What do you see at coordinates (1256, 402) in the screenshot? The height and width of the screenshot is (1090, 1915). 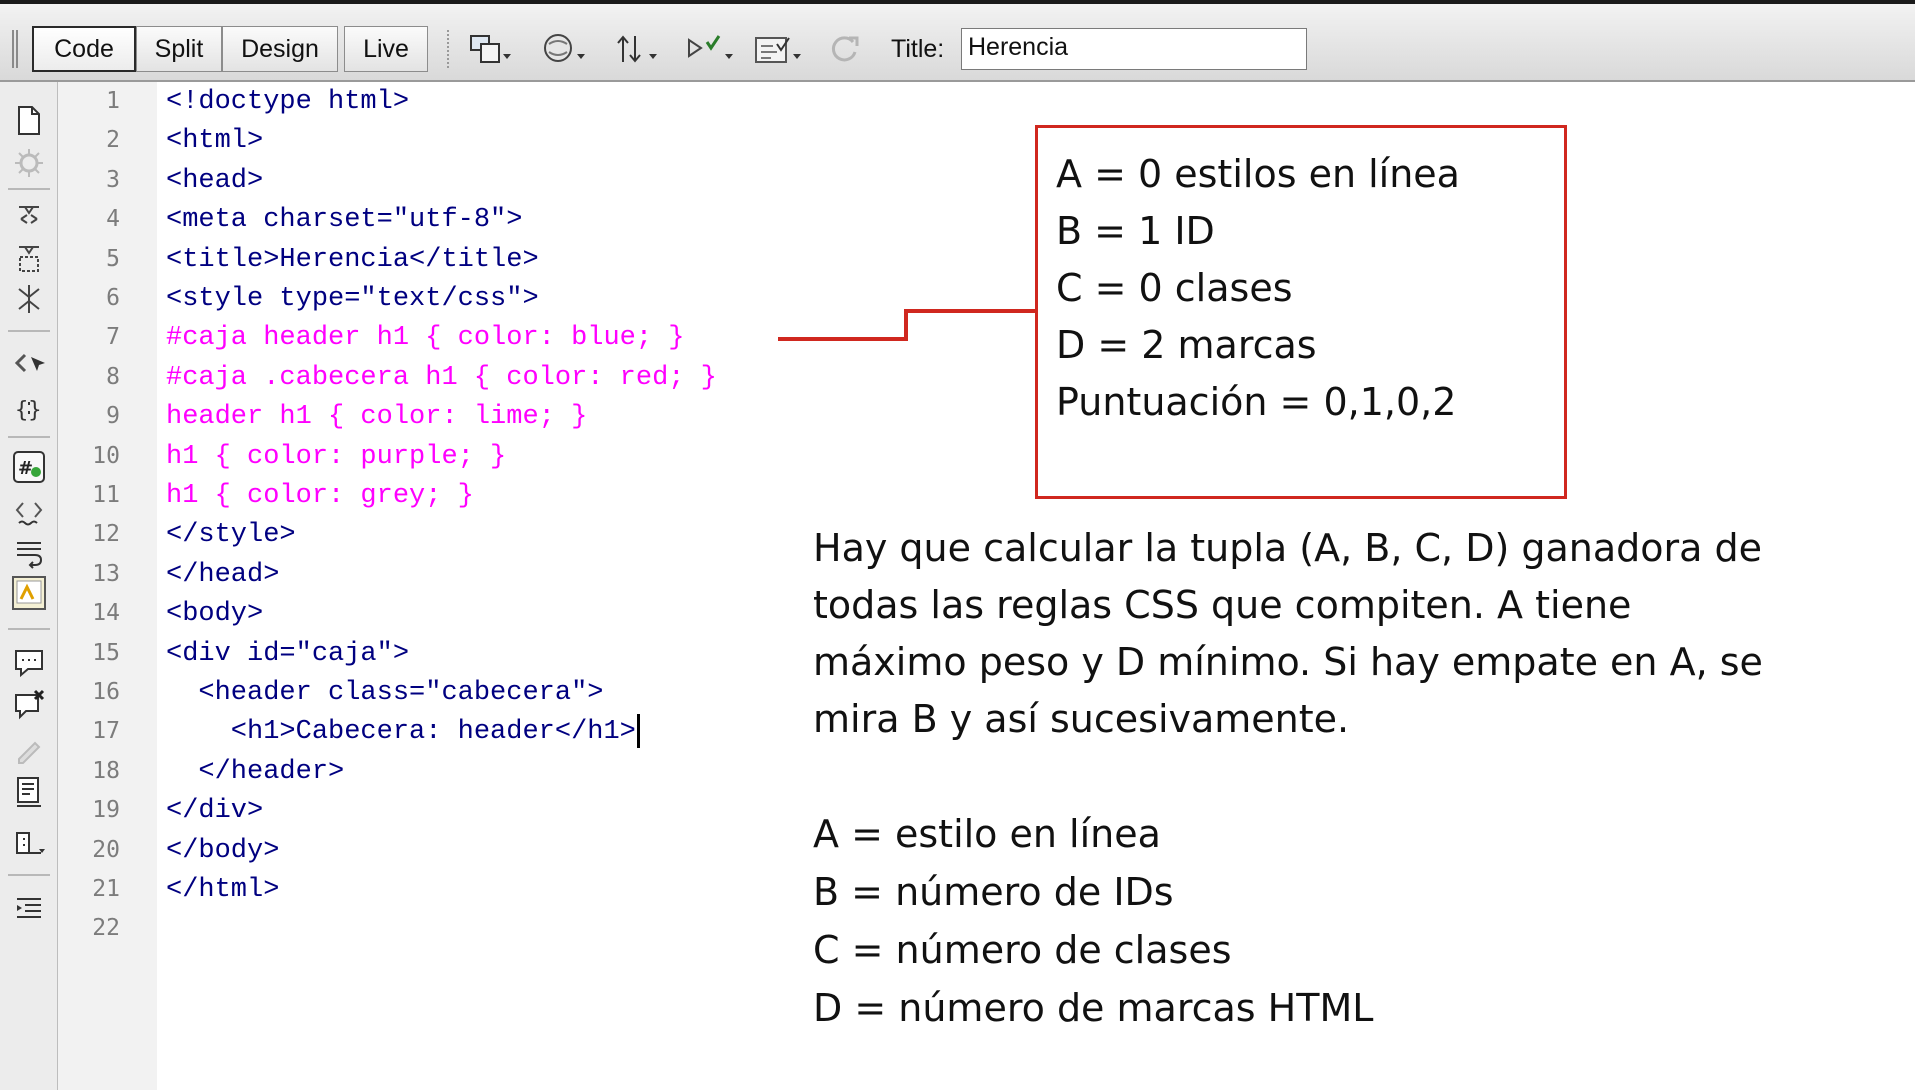 I see `callout-line: Puntuación = 0,1,0,2` at bounding box center [1256, 402].